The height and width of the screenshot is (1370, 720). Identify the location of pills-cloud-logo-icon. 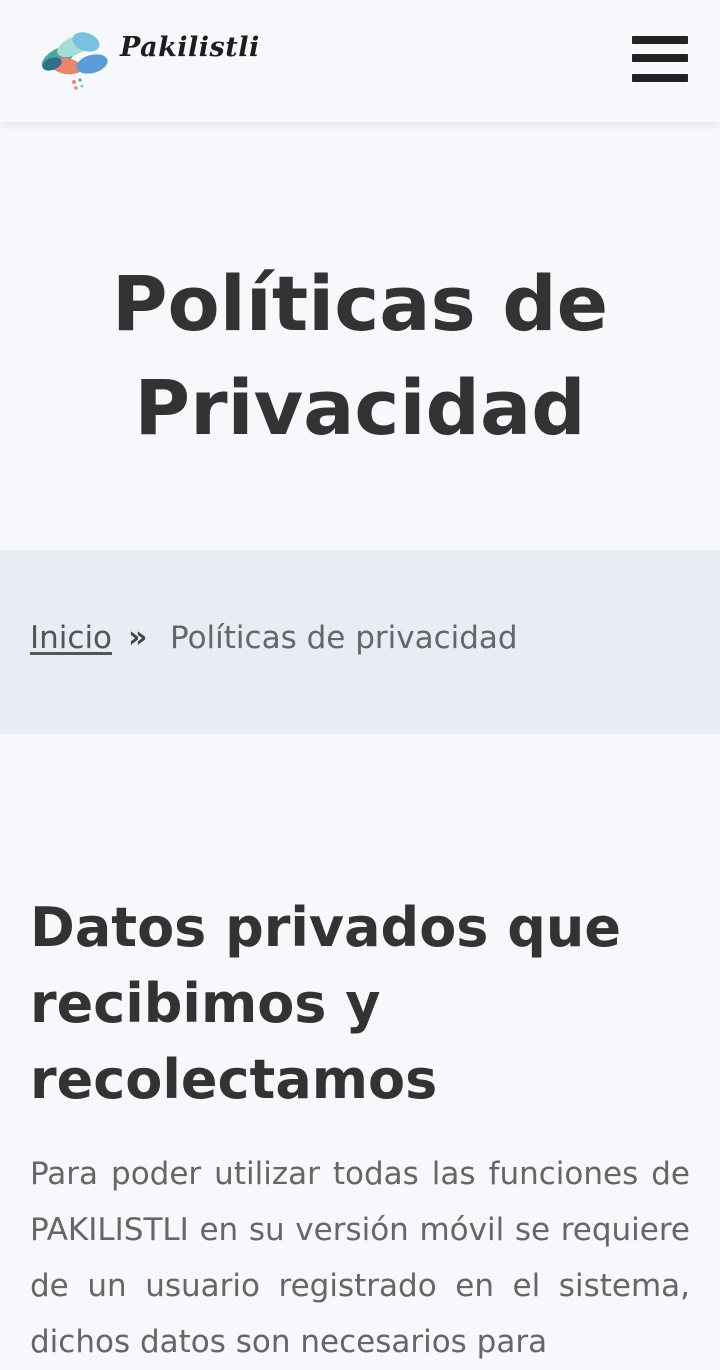
(73, 59).